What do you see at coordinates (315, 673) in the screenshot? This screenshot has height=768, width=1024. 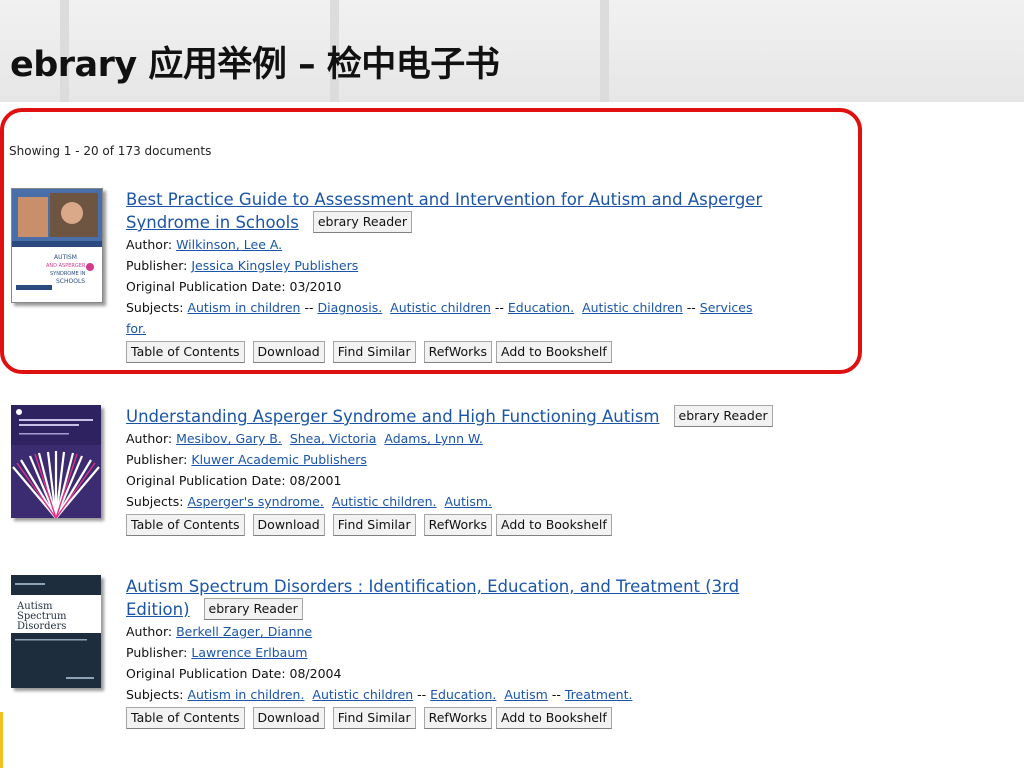 I see `pubdate-value: 08/2004` at bounding box center [315, 673].